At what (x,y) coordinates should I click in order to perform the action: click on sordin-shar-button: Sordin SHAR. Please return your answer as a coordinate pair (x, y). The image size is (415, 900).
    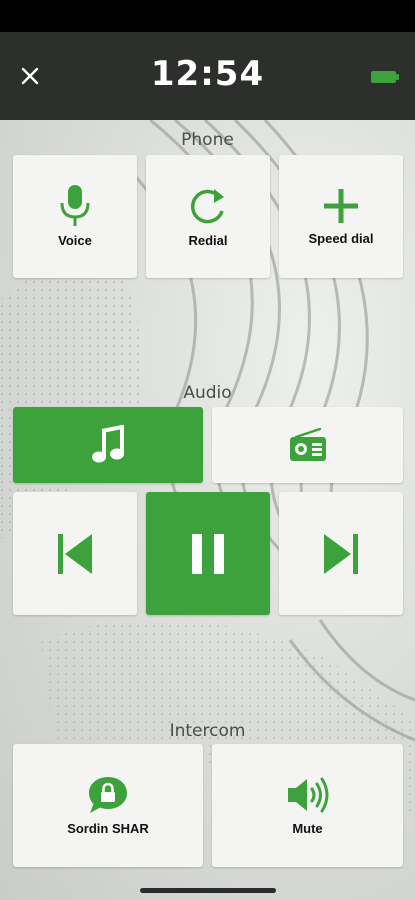
    Looking at the image, I should click on (108, 805).